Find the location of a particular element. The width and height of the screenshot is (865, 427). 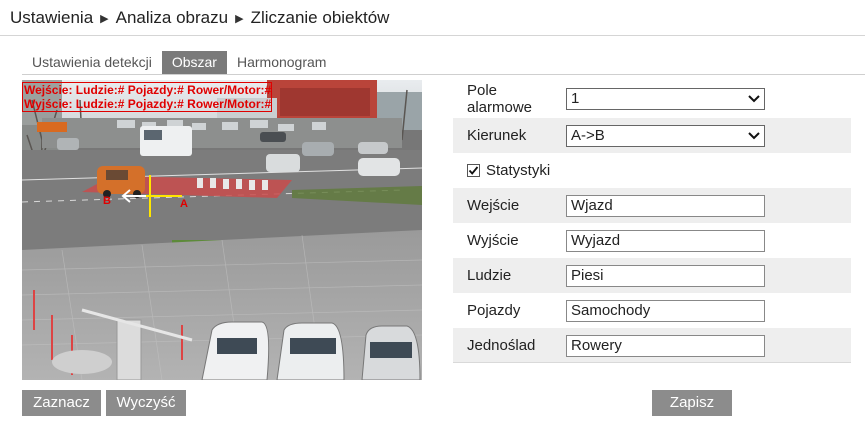

breadcrumb-image-analysis: Analiza obrazu is located at coordinates (172, 18).